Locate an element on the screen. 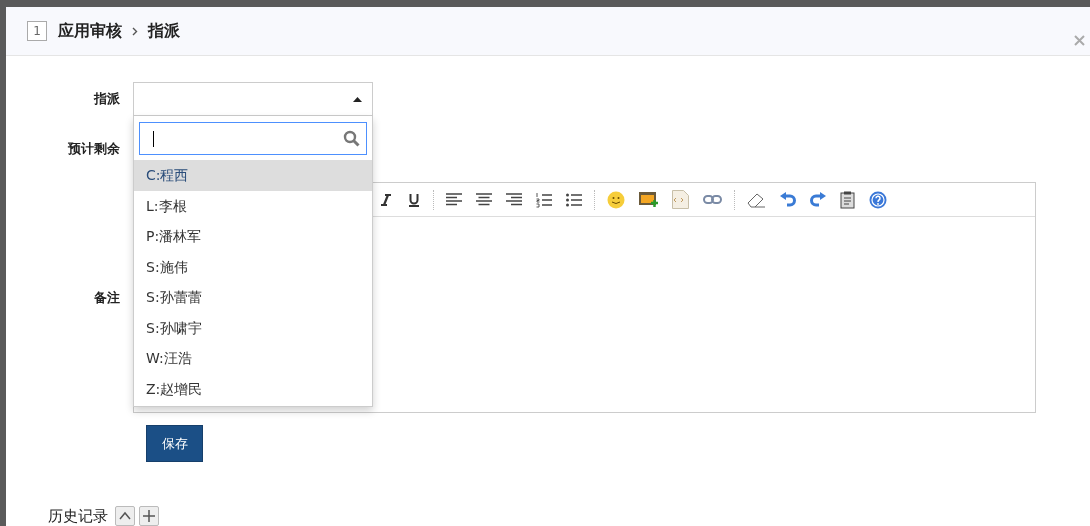 This screenshot has width=1090, height=526. dropdown-option: L:李根 is located at coordinates (253, 205).